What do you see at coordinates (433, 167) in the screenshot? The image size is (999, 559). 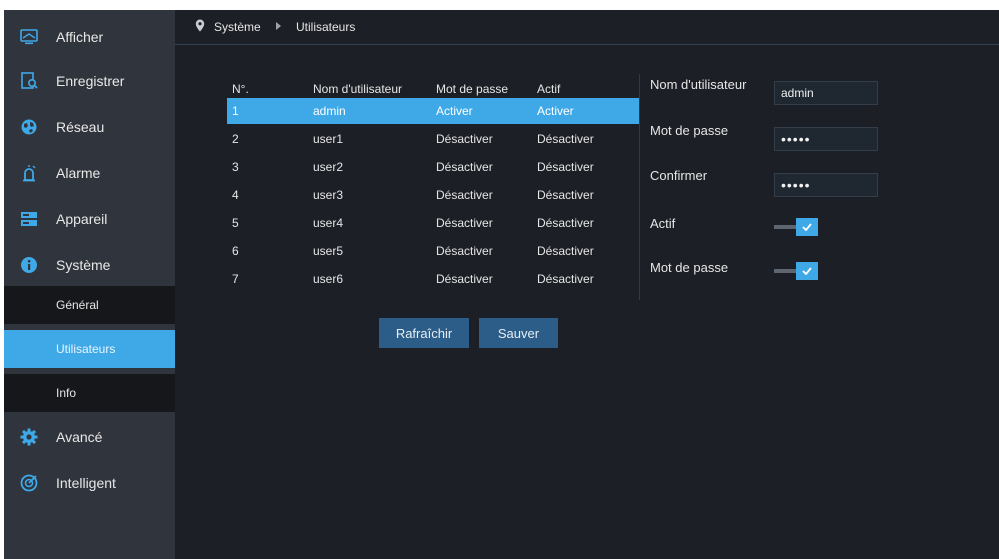 I see `table-row: 3 user2 Désactiver Désactiver` at bounding box center [433, 167].